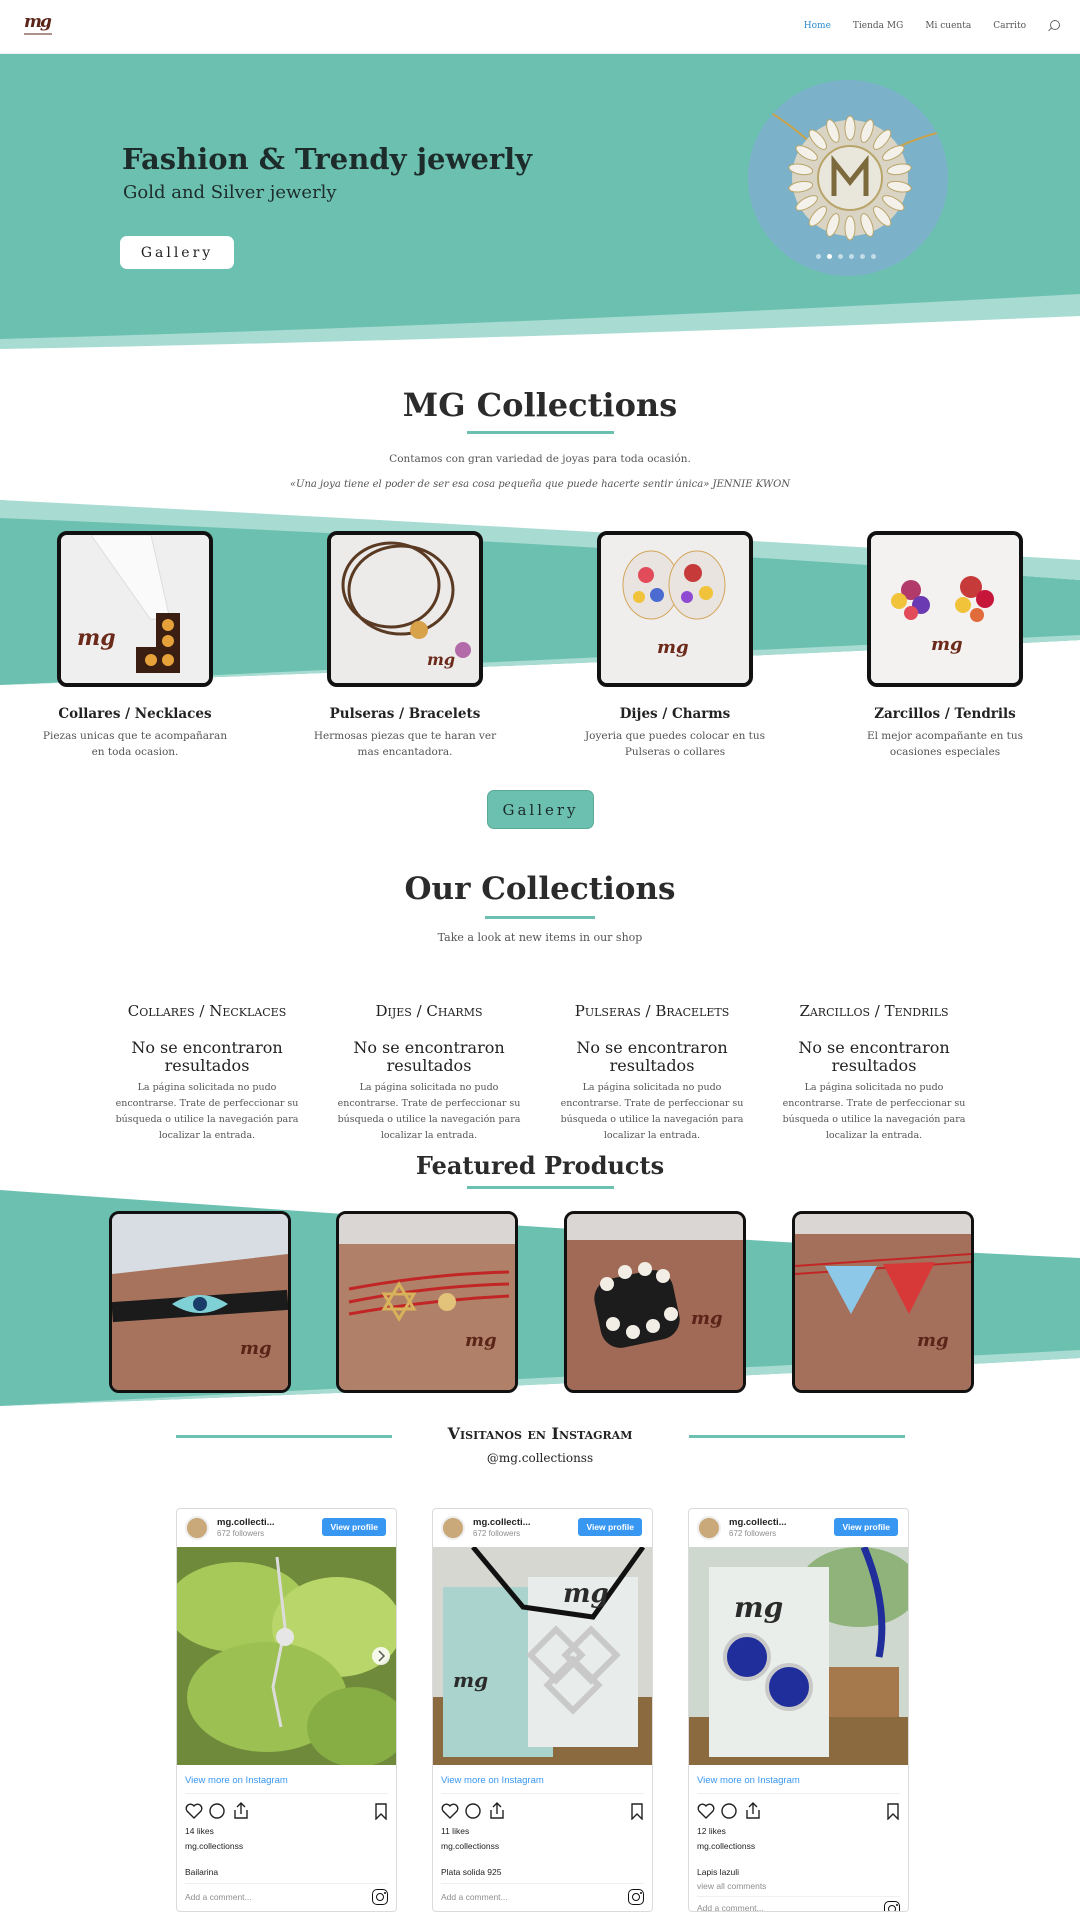 Image resolution: width=1080 pixels, height=1920 pixels. What do you see at coordinates (429, 1011) in the screenshot?
I see `collection-heading: Dijes / Charms` at bounding box center [429, 1011].